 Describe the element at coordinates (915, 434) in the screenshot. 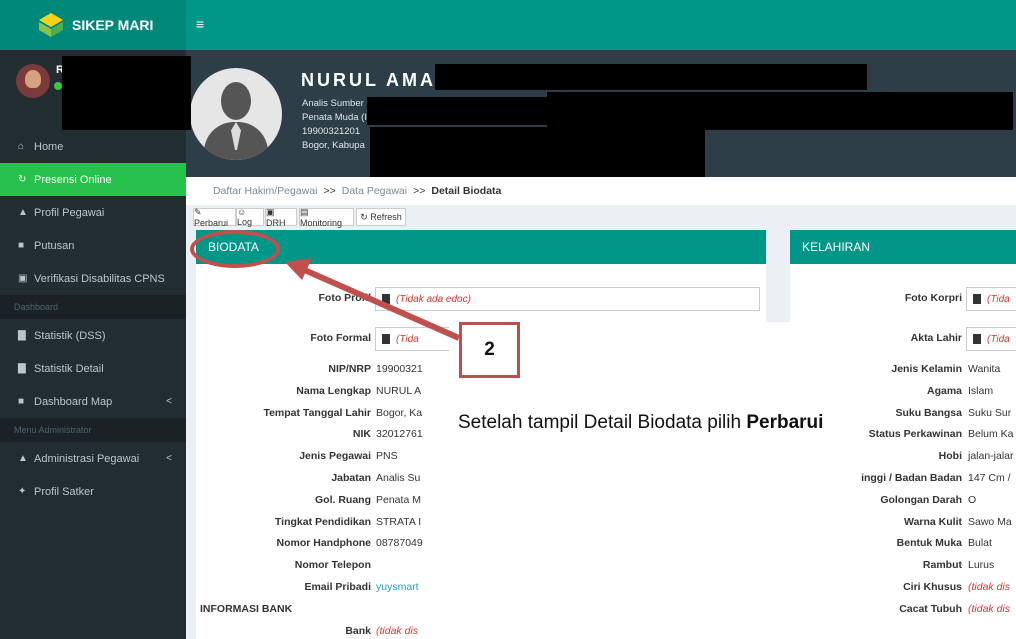

I see `field-label: Status Perkawinan` at that location.